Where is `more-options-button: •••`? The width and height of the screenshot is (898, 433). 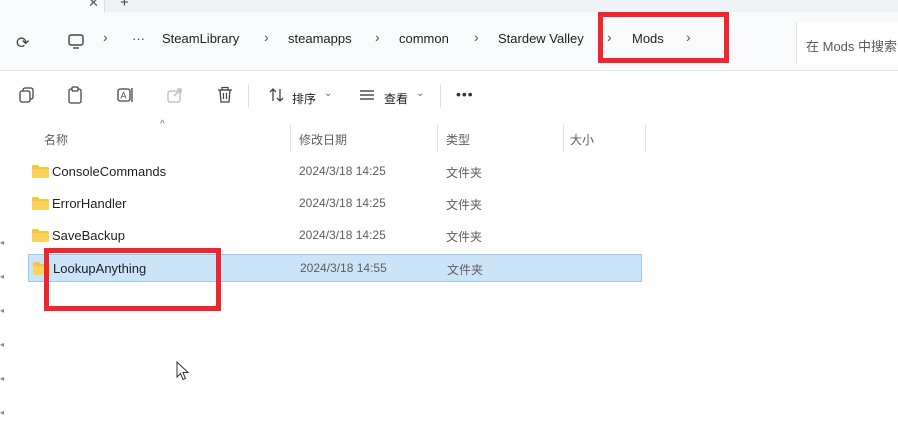
more-options-button: ••• is located at coordinates (465, 94).